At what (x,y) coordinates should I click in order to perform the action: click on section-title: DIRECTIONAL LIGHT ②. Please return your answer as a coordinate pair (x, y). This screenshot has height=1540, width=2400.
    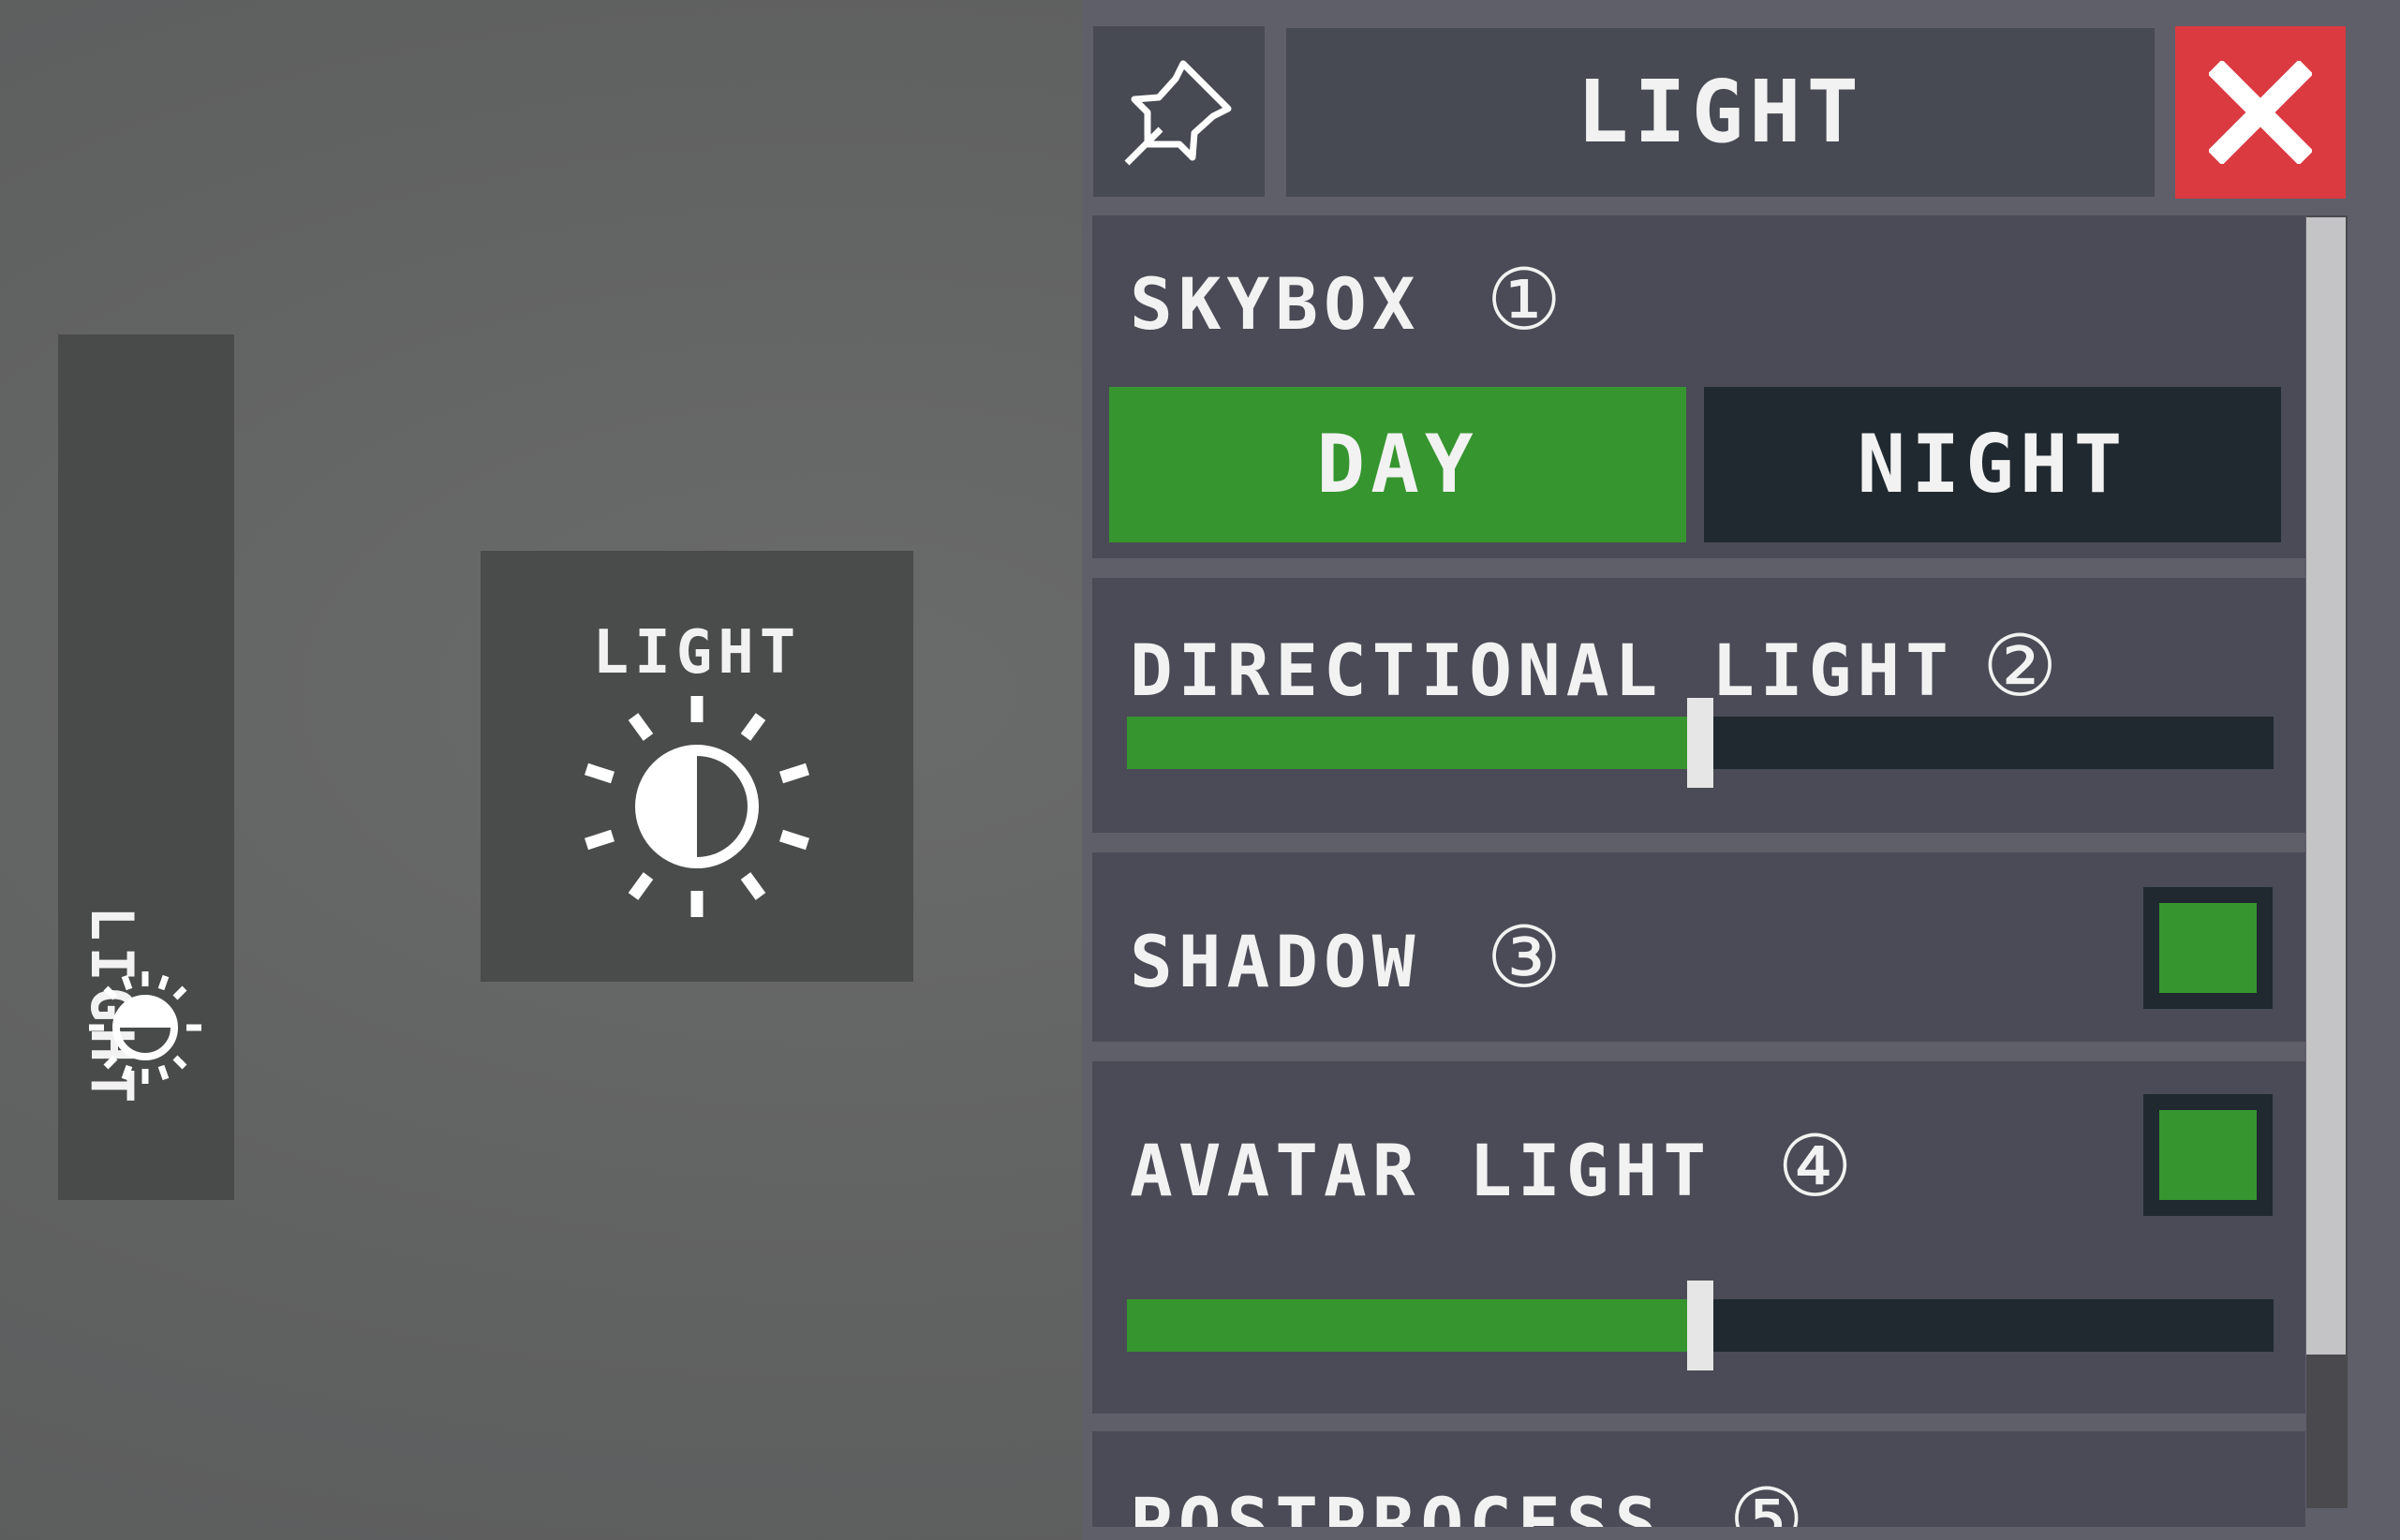
    Looking at the image, I should click on (1594, 666).